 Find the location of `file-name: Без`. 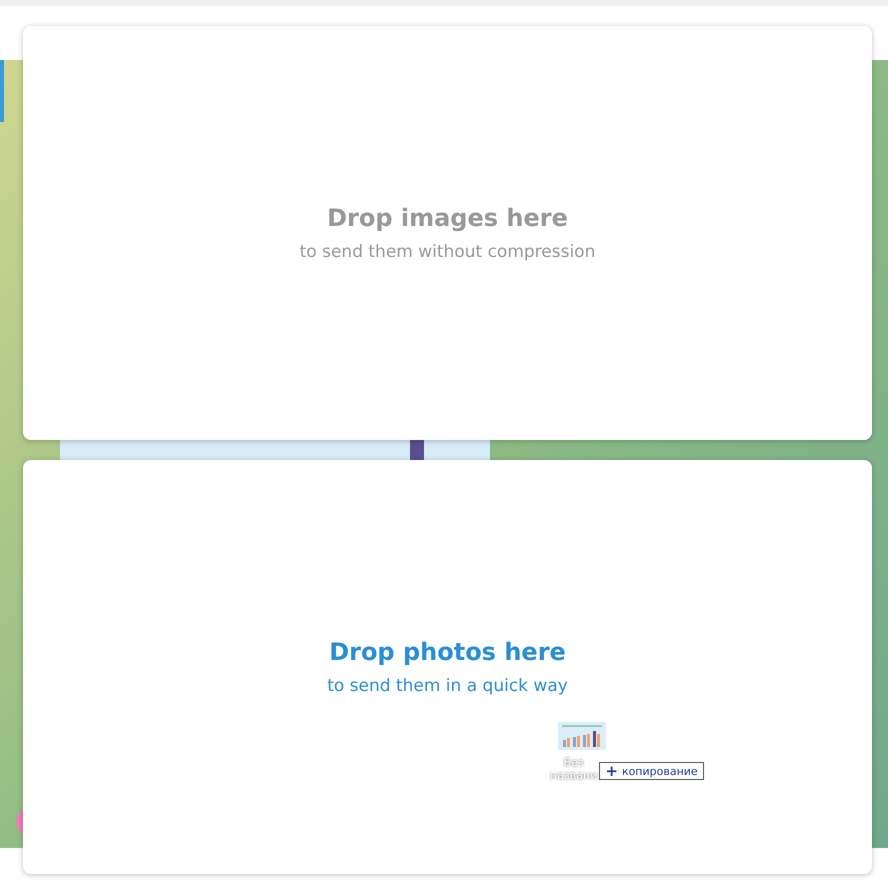

file-name: Без is located at coordinates (574, 762).